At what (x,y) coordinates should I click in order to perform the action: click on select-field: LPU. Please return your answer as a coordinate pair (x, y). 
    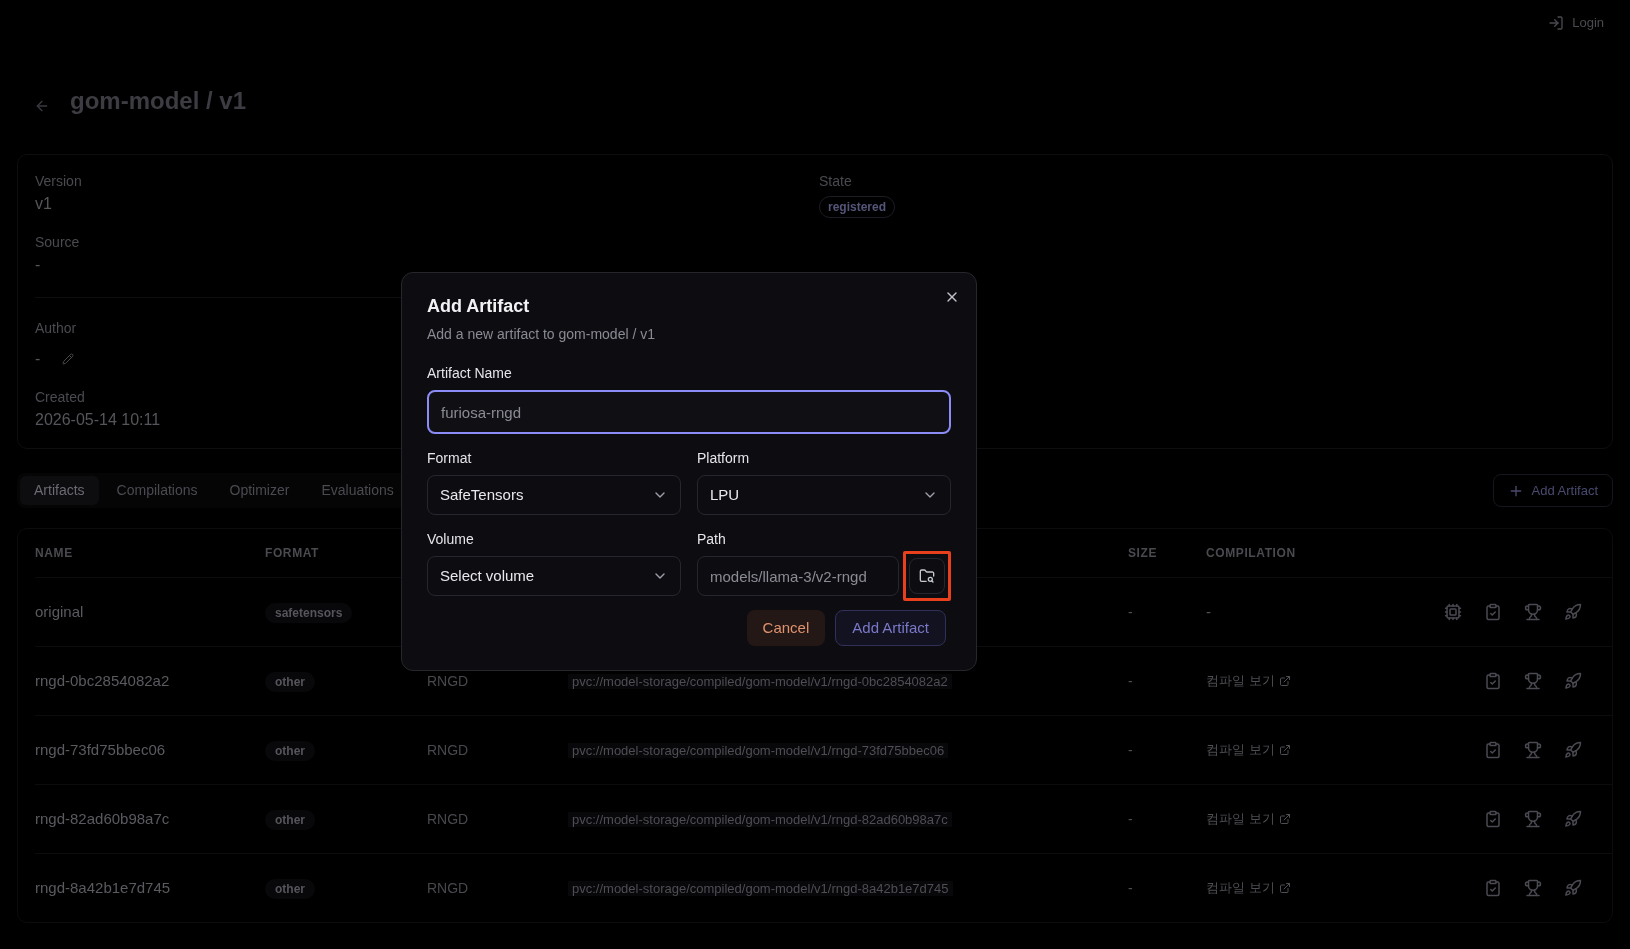
    Looking at the image, I should click on (824, 495).